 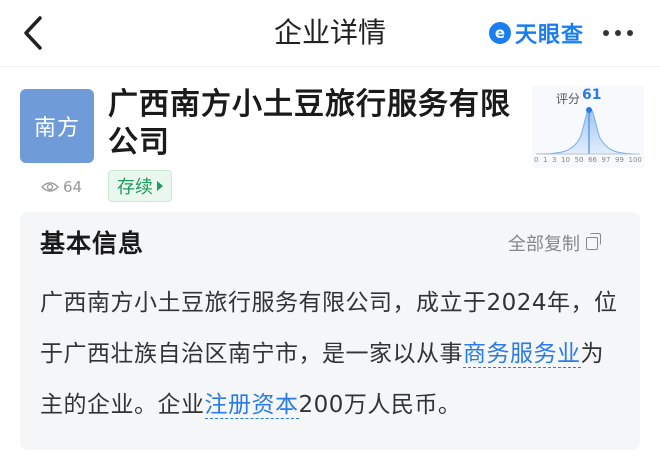 I want to click on brand-name: 天眼查, so click(x=550, y=35).